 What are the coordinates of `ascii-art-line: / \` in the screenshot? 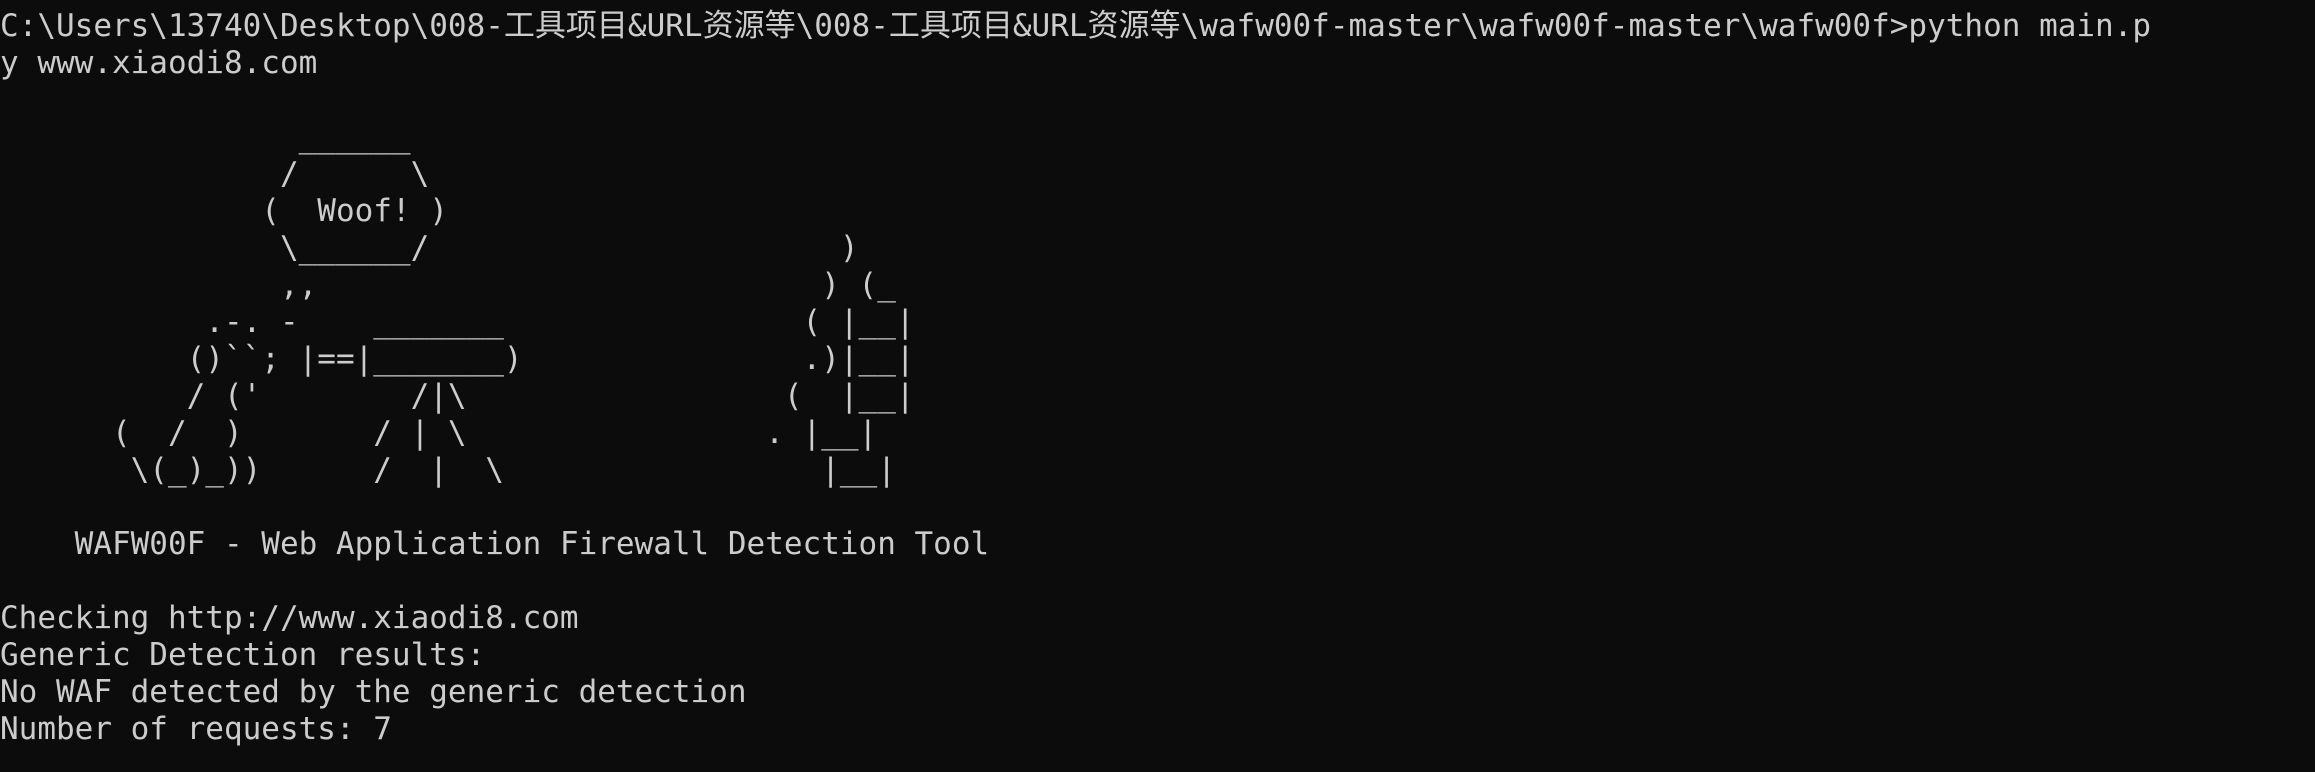 It's located at (215, 174).